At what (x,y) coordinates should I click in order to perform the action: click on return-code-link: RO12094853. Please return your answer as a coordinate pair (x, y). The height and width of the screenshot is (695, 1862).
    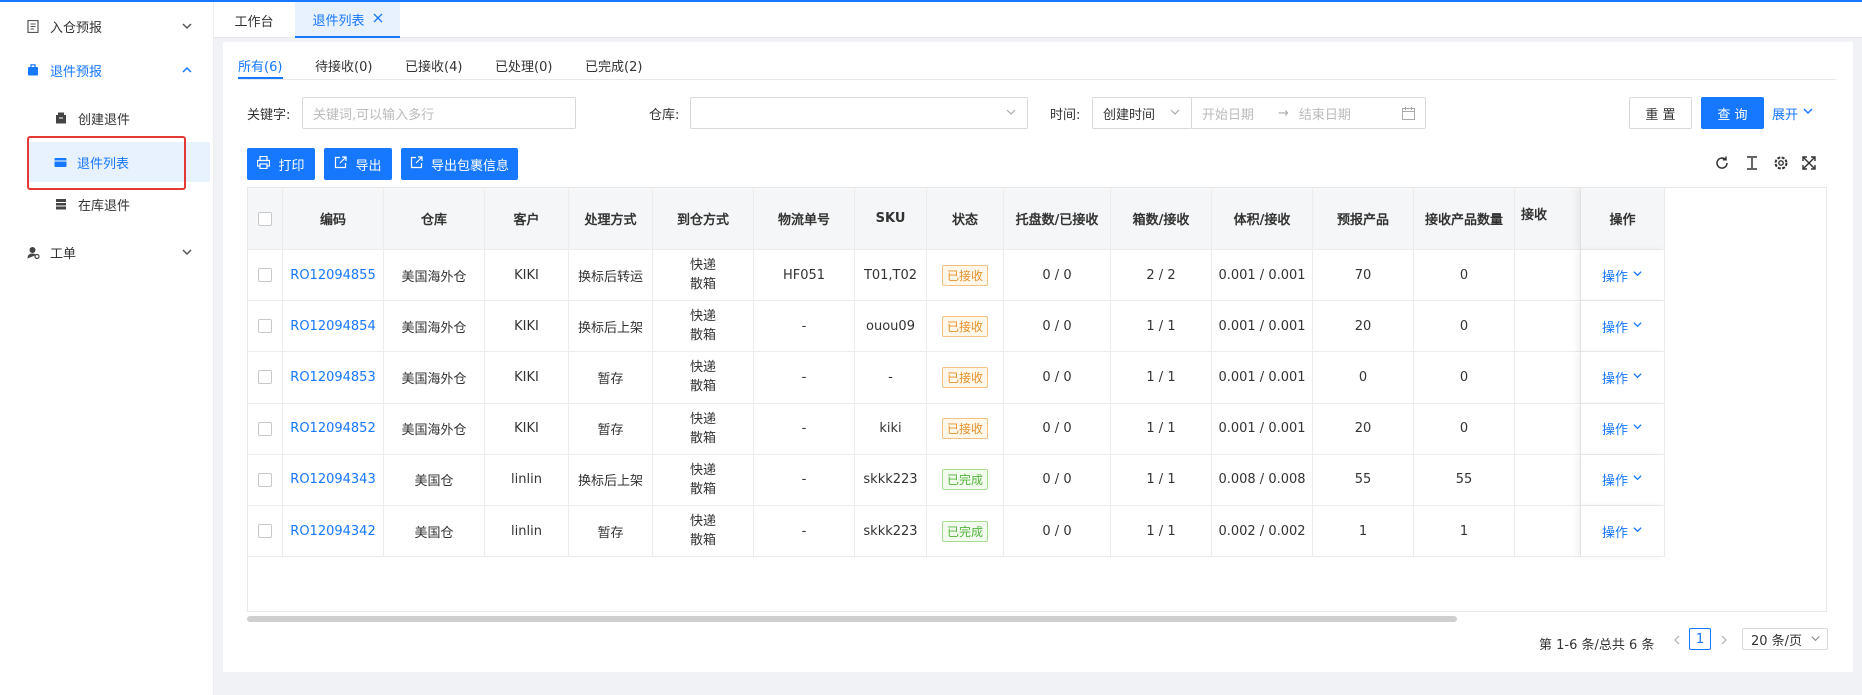
    Looking at the image, I should click on (332, 377).